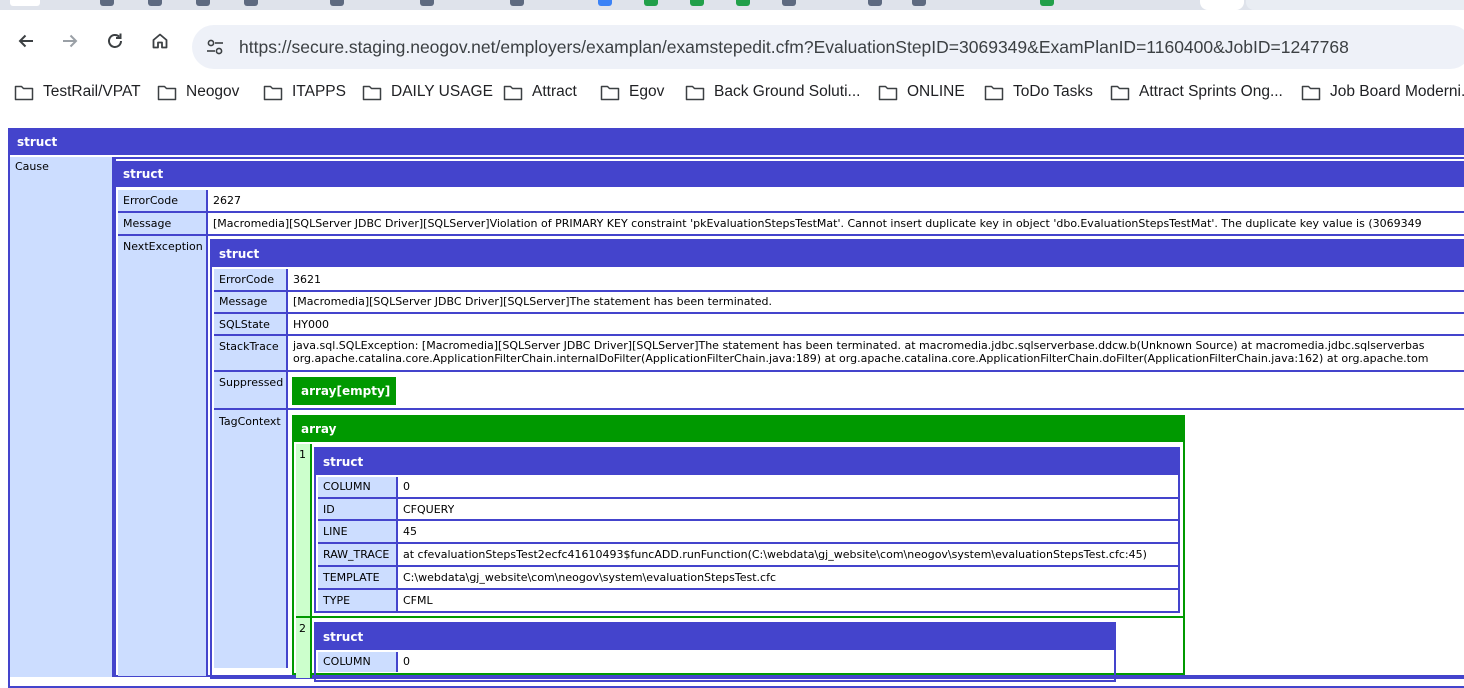 The image size is (1464, 688). Describe the element at coordinates (61, 417) in the screenshot. I see `cause-key-cell: Cause` at that location.